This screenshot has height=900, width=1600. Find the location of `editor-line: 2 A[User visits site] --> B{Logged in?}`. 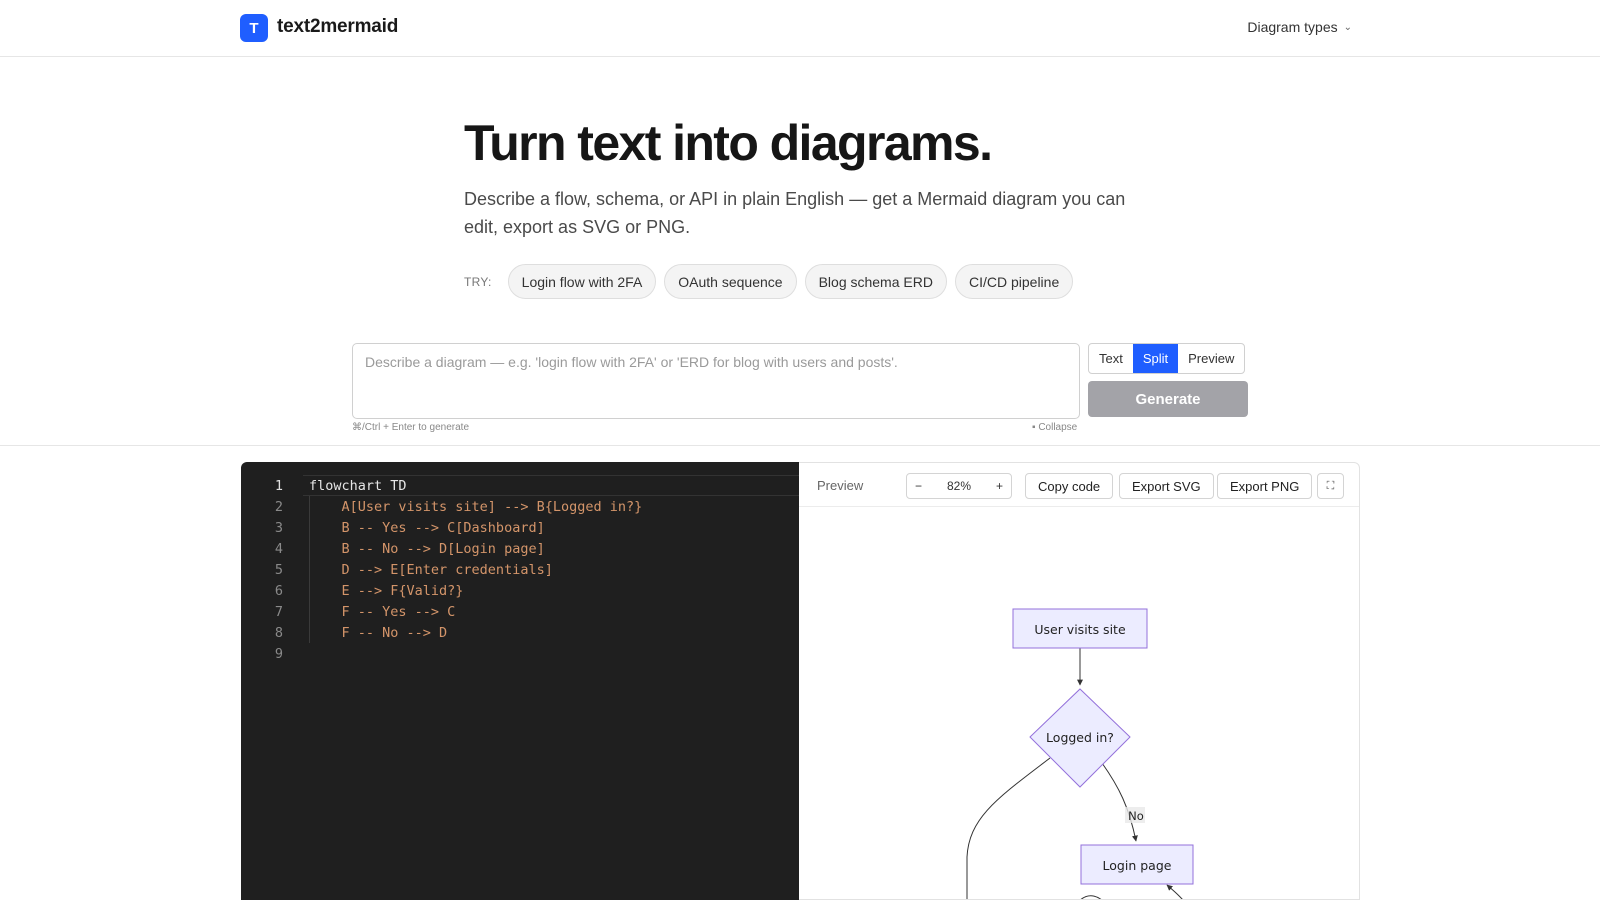

editor-line: 2 A[User visits site] --> B{Logged in?} is located at coordinates (458, 506).